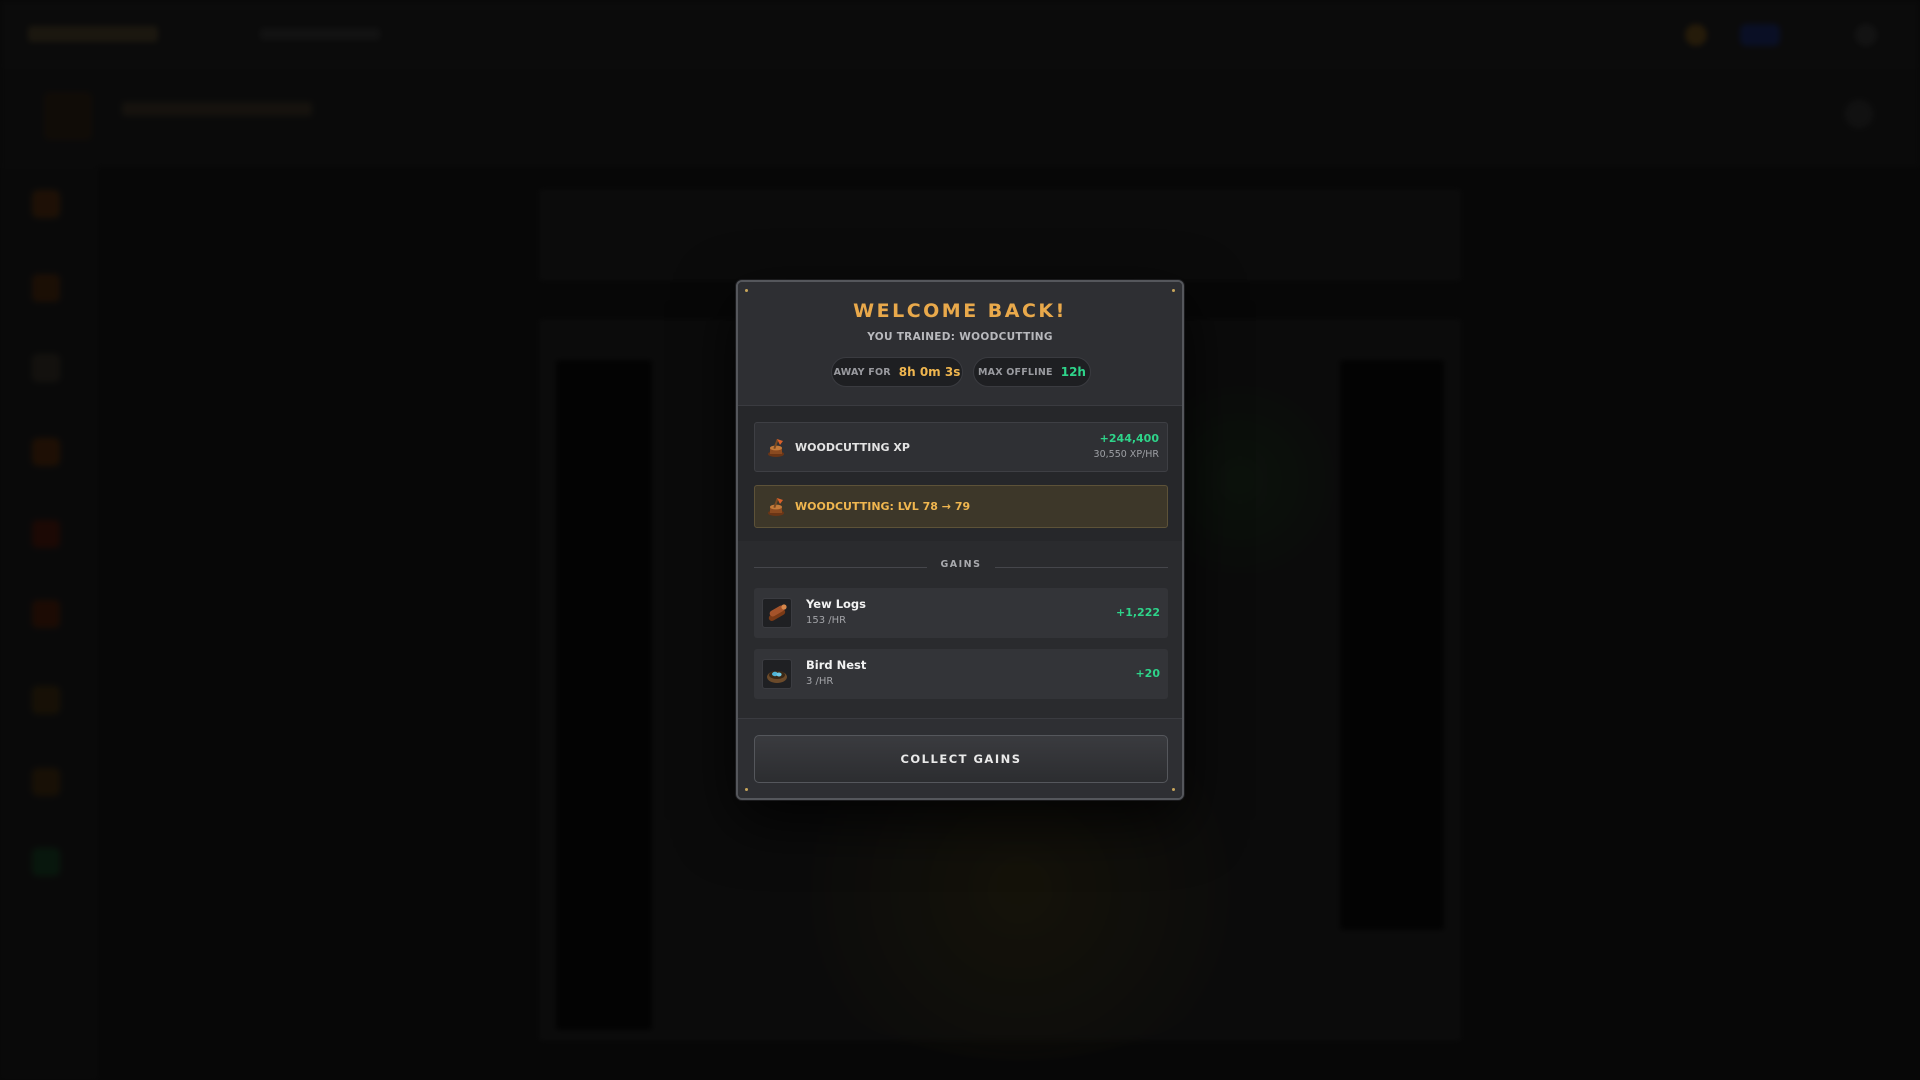  I want to click on item-name: Bird Nest, so click(836, 665).